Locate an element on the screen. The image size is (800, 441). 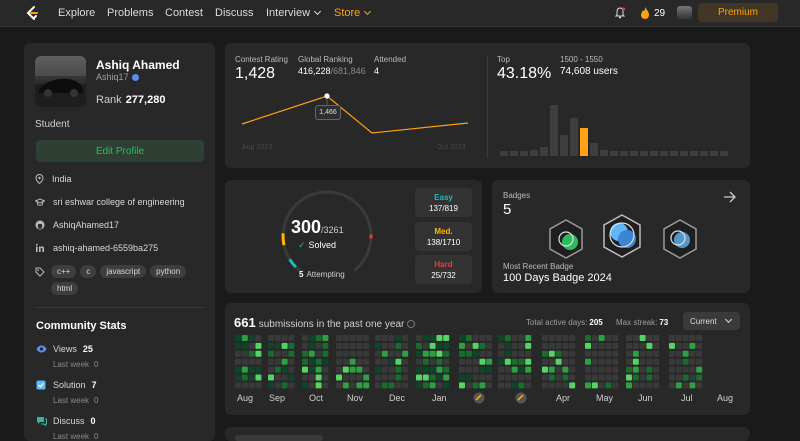
skill-tag: python is located at coordinates (168, 271).